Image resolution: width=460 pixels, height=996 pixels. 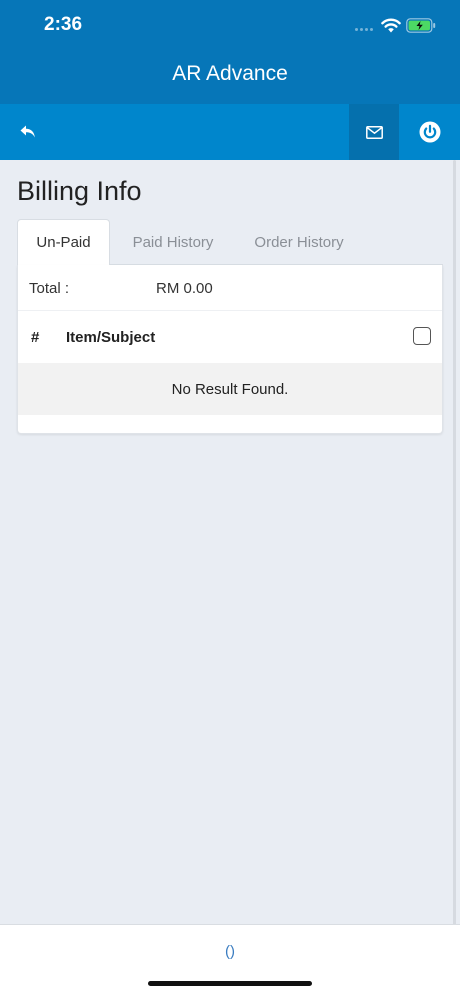 I want to click on tab-un-paid: Un-Paid, so click(x=63, y=242).